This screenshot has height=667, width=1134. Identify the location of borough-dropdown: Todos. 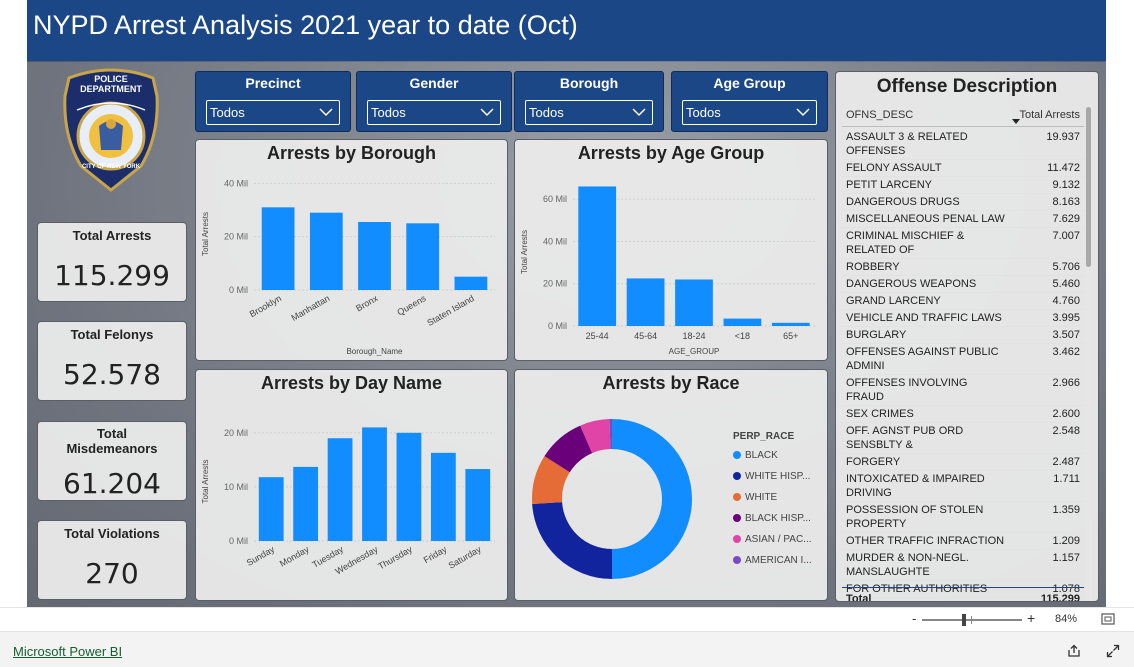
(589, 112).